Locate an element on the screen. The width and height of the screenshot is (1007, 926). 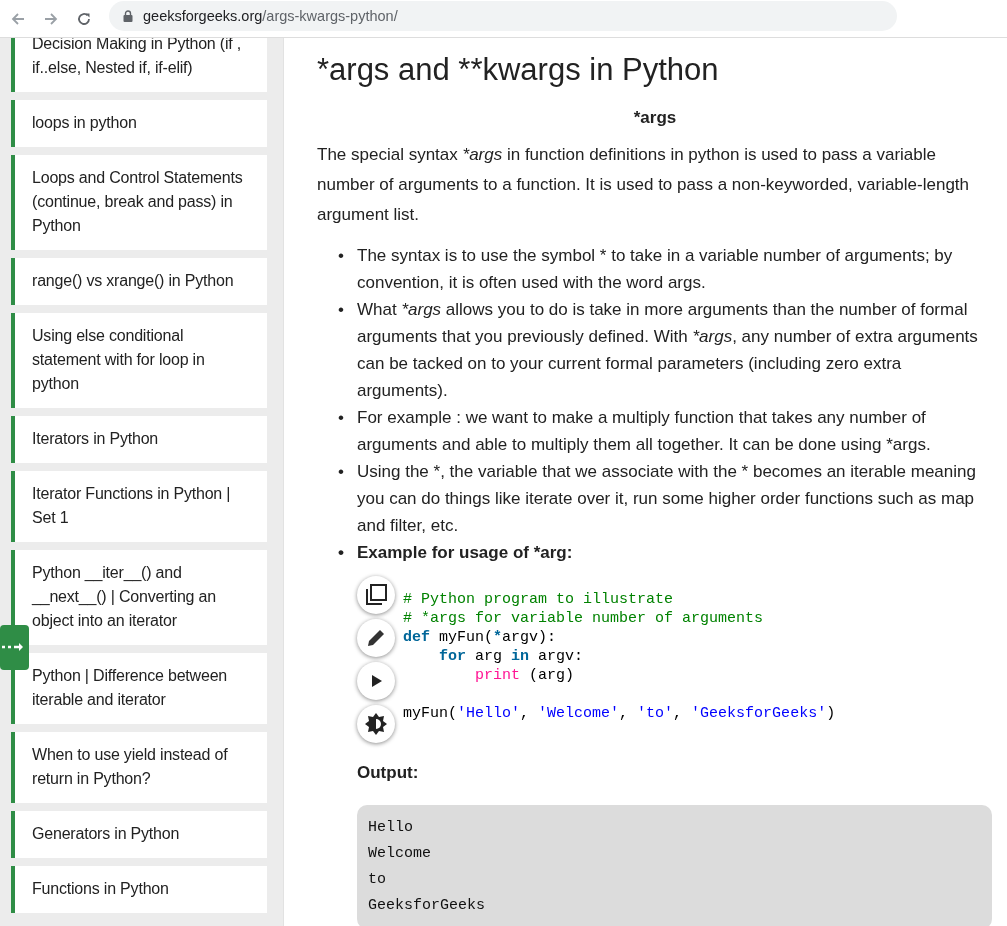
arrow-tab-icon is located at coordinates (14, 647).